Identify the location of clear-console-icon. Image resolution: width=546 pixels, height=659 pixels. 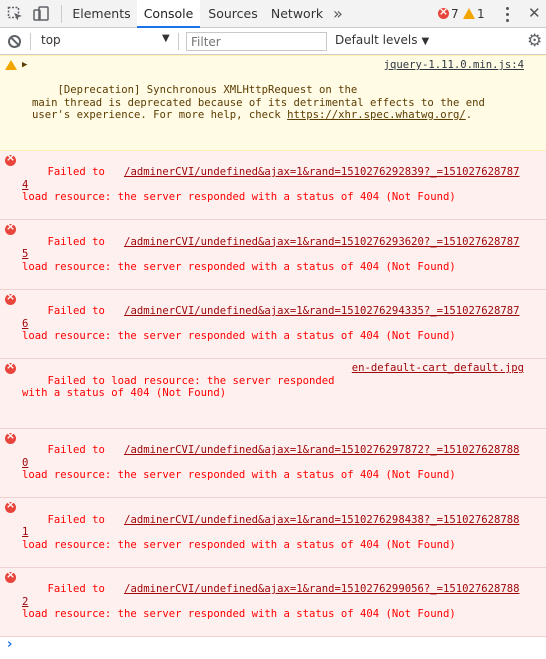
(14, 41).